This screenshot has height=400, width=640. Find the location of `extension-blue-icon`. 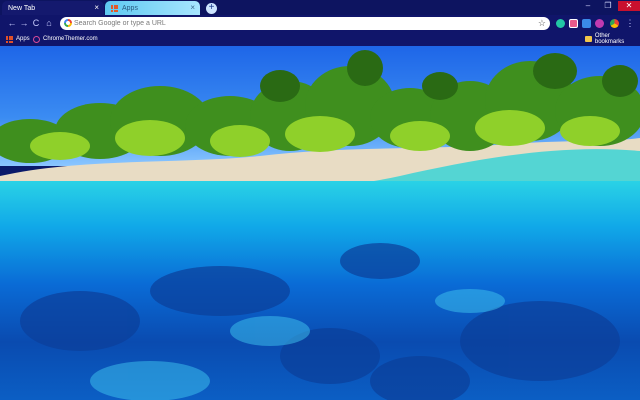

extension-blue-icon is located at coordinates (586, 23).